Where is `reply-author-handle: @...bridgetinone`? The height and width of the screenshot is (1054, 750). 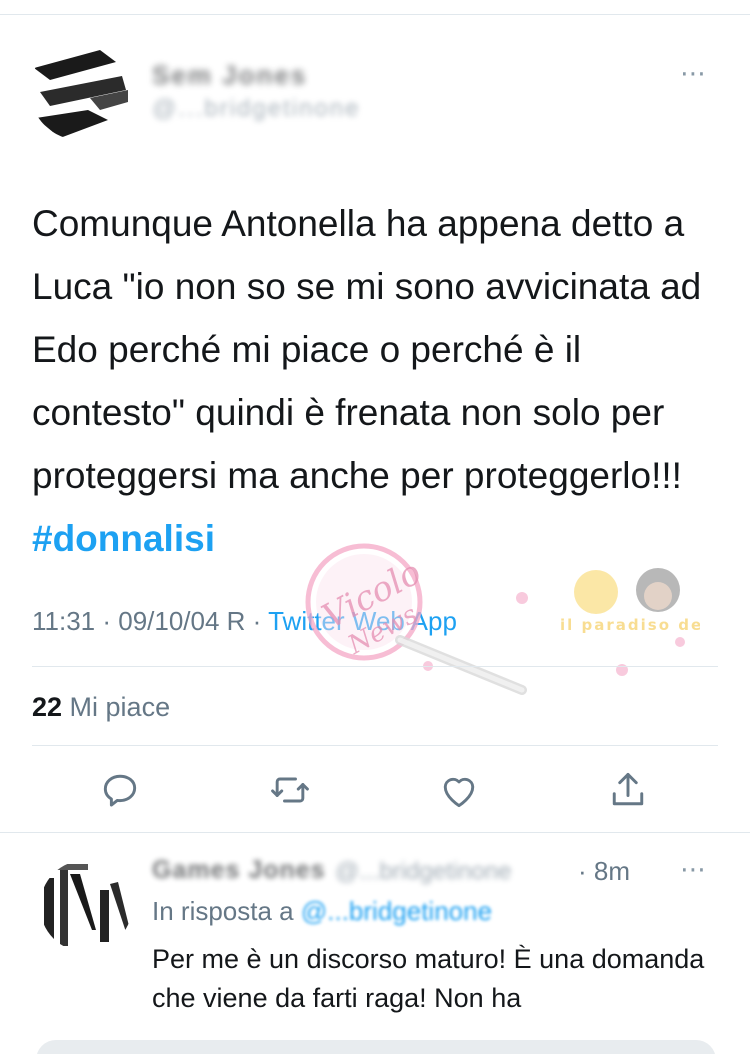 reply-author-handle: @...bridgetinone is located at coordinates (423, 872).